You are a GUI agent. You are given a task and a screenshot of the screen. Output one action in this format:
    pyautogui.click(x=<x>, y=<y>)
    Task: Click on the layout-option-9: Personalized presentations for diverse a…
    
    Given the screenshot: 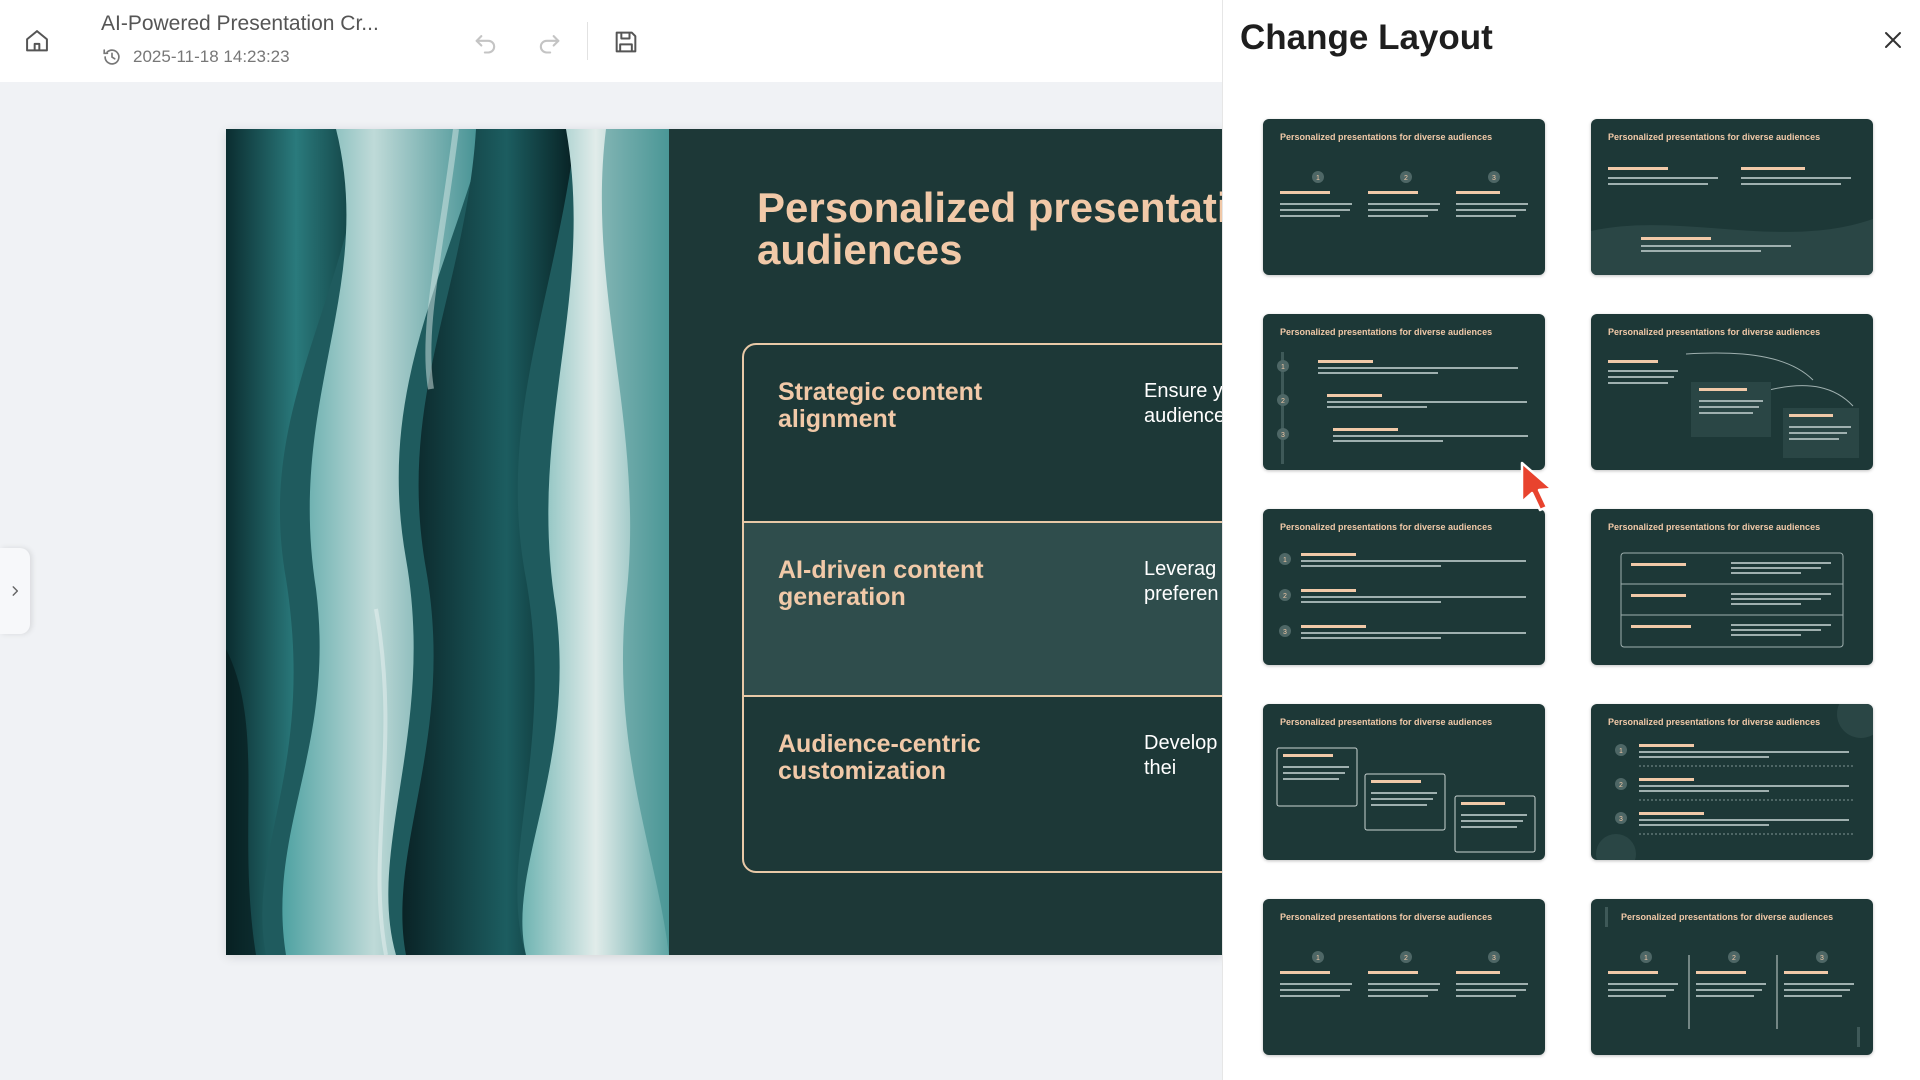 What is the action you would take?
    pyautogui.click(x=1404, y=977)
    